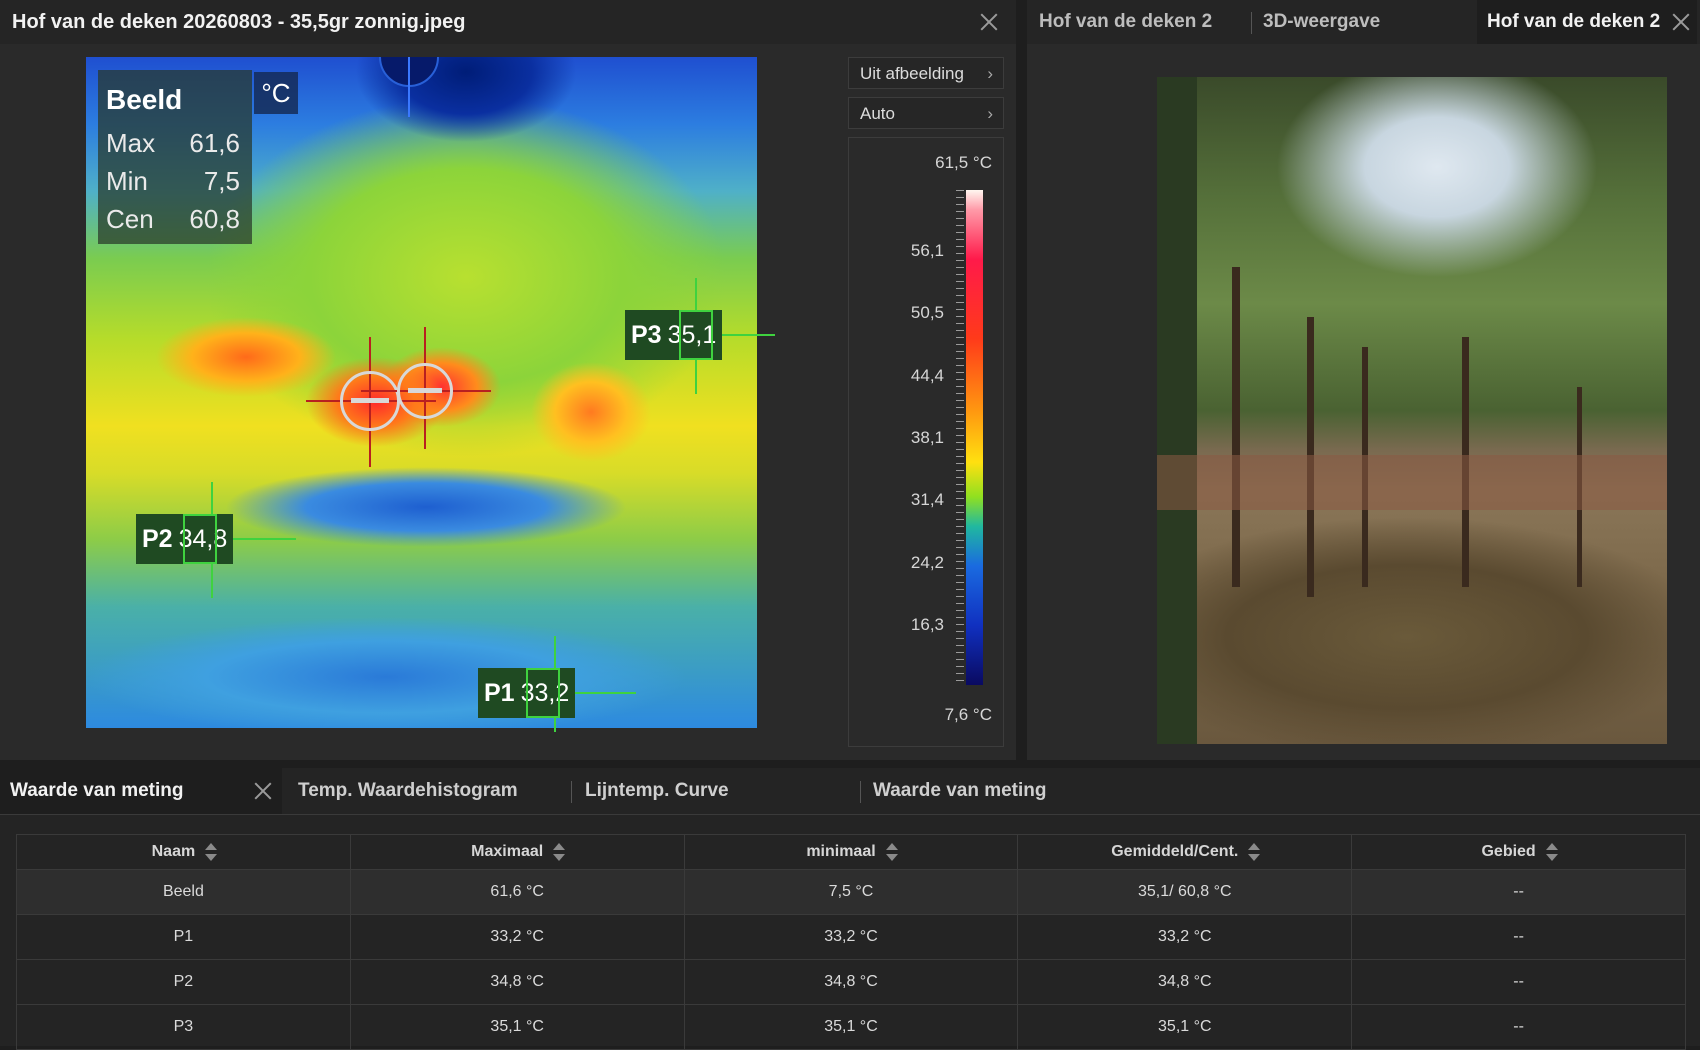 The image size is (1700, 1050). What do you see at coordinates (960, 437) in the screenshot?
I see `color-scale-ticks` at bounding box center [960, 437].